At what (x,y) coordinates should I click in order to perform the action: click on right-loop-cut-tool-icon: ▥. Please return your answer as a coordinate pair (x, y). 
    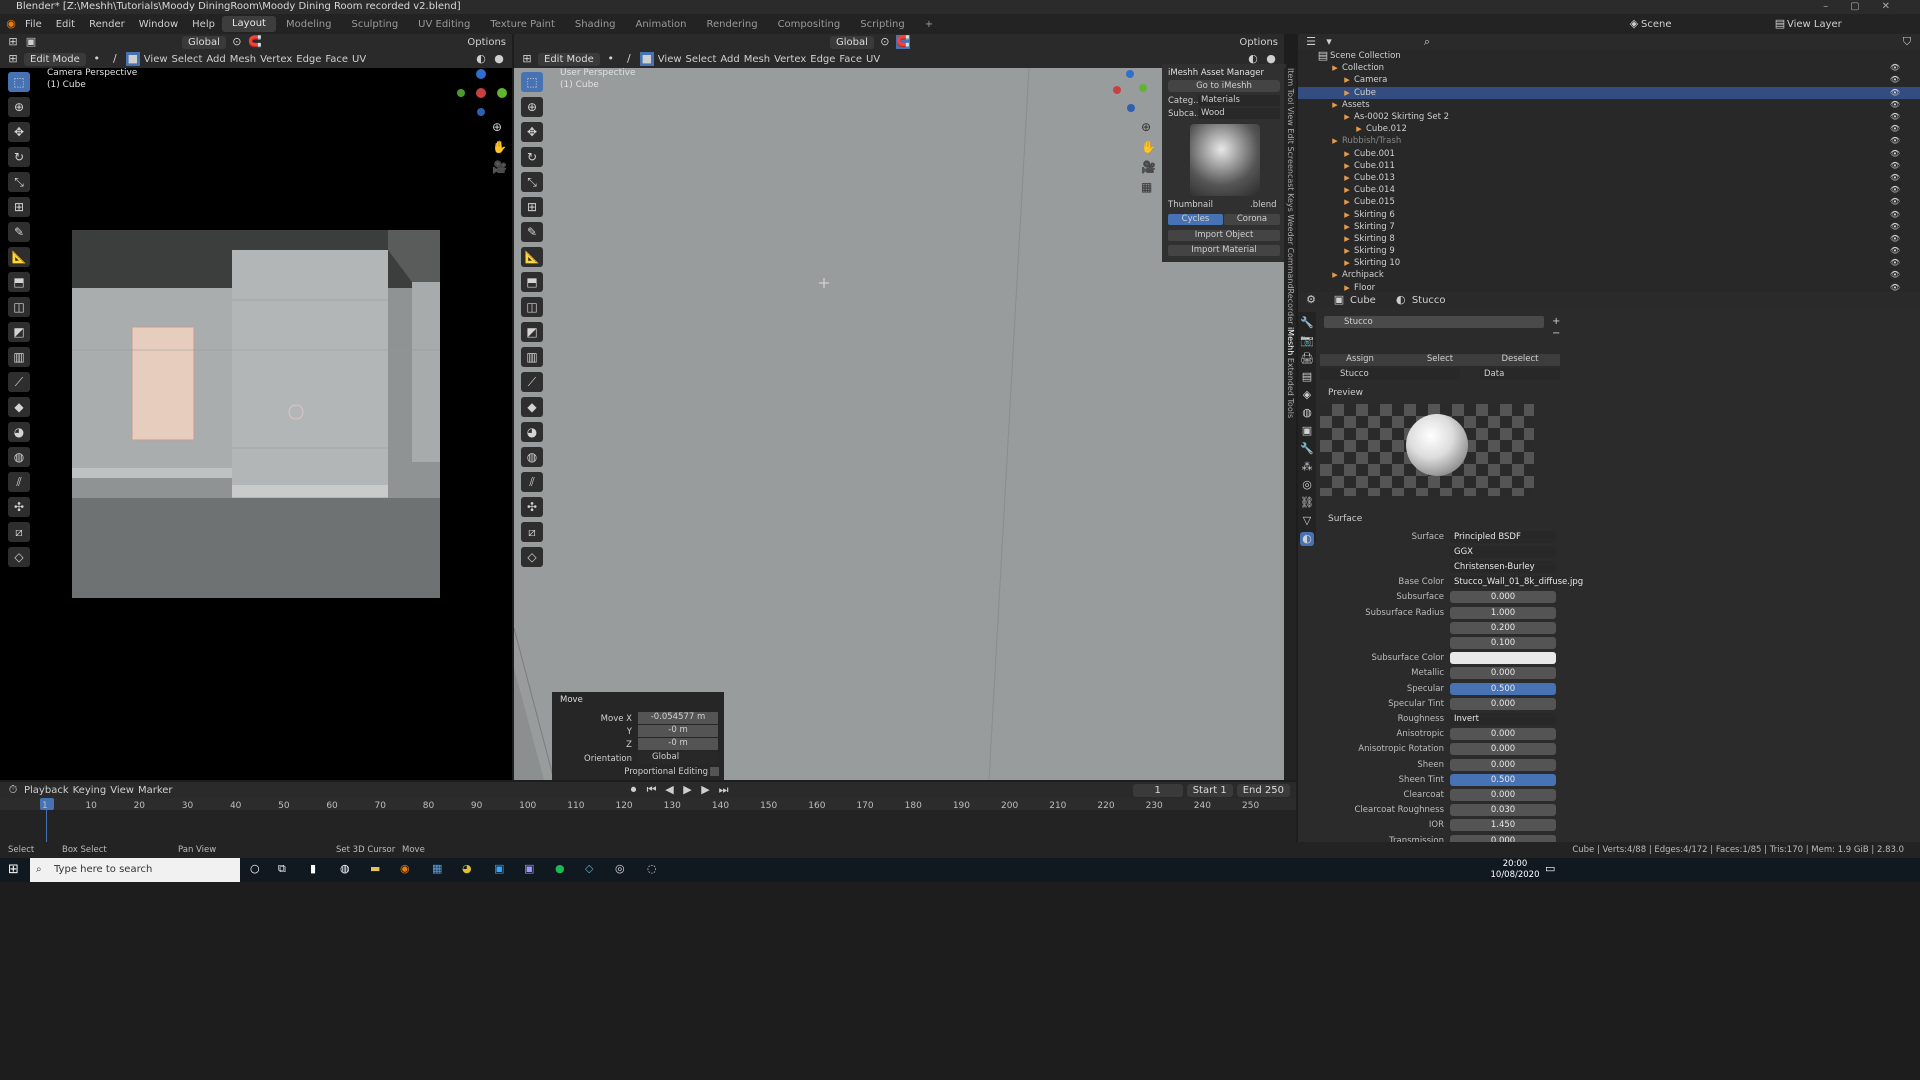
    Looking at the image, I should click on (532, 357).